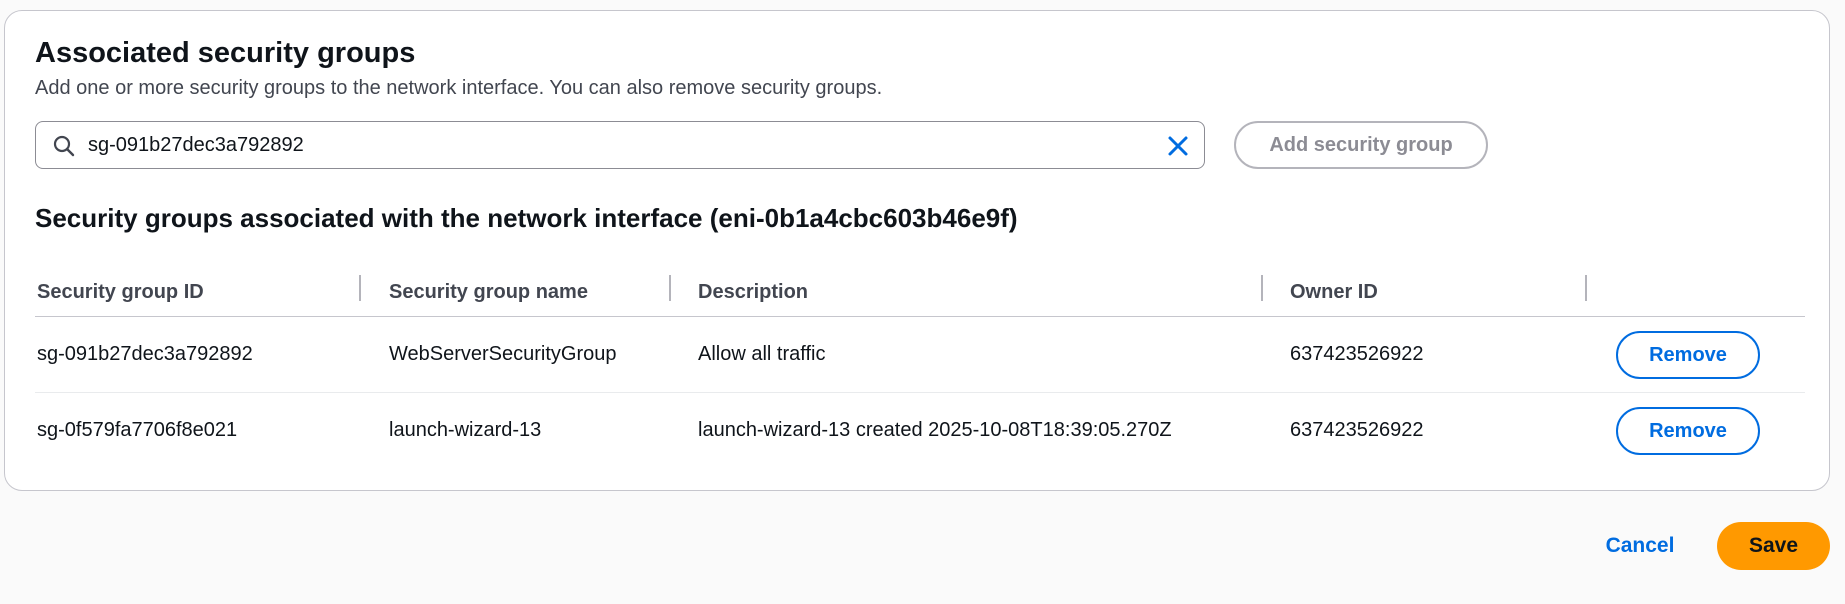 This screenshot has width=1845, height=604. What do you see at coordinates (762, 354) in the screenshot?
I see `security-group-description: Allow all traffic` at bounding box center [762, 354].